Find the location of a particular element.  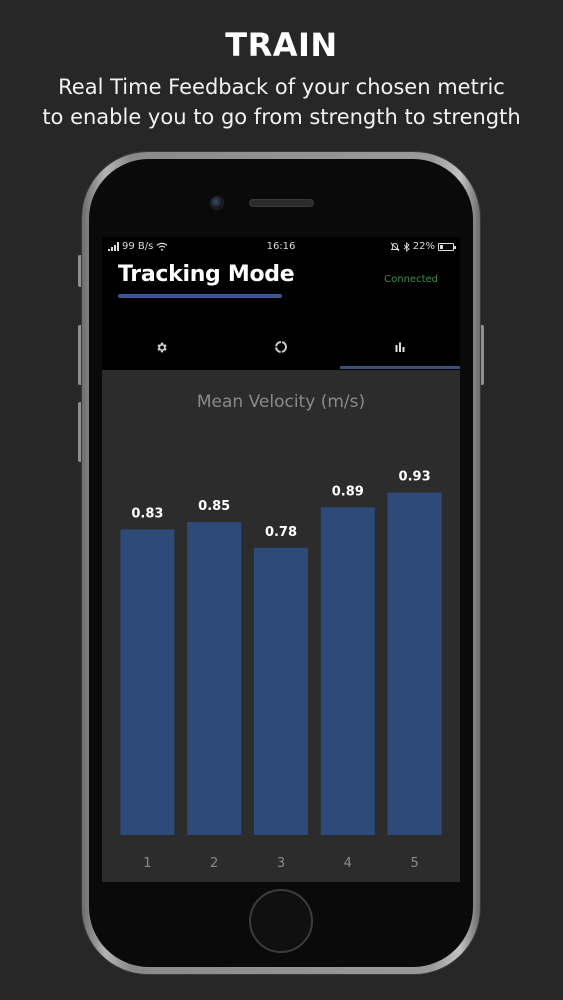

earpiece-speaker is located at coordinates (281, 203).